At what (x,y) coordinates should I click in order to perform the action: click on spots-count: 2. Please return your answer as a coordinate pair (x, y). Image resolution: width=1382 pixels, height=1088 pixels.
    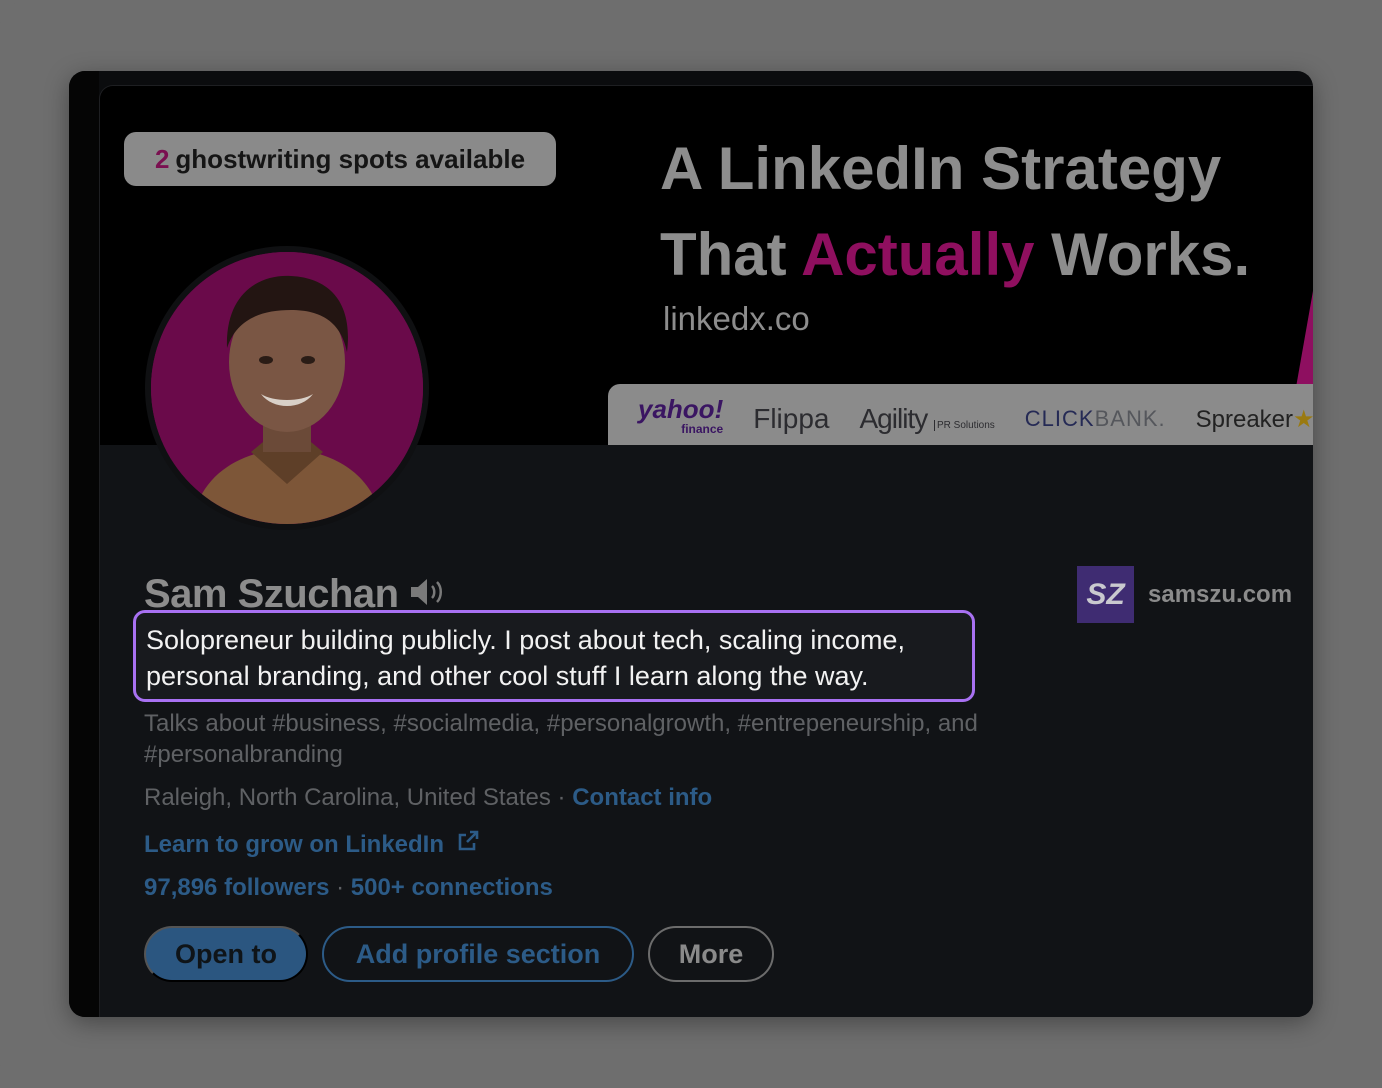
    Looking at the image, I should click on (162, 158).